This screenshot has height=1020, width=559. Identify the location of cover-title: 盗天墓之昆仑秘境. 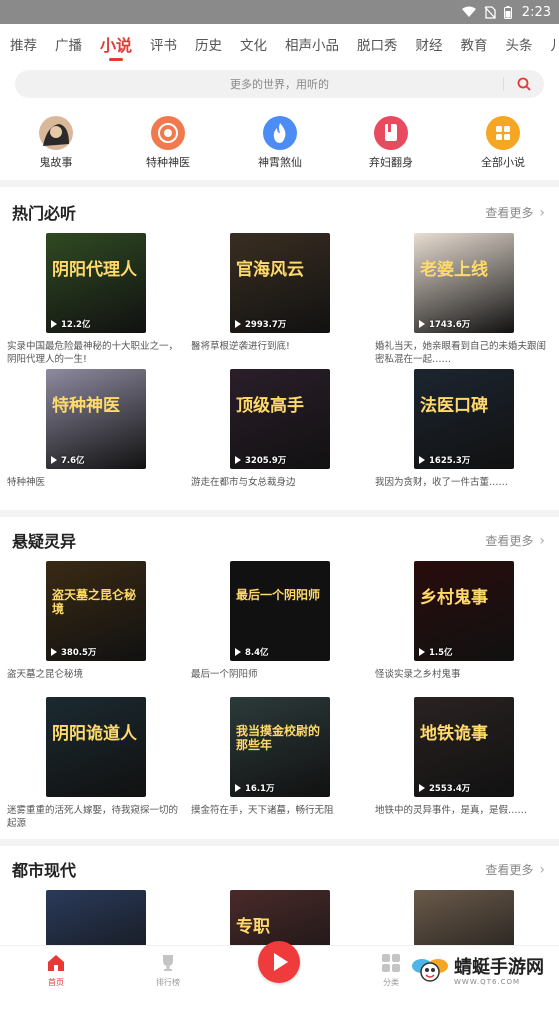
(94, 602).